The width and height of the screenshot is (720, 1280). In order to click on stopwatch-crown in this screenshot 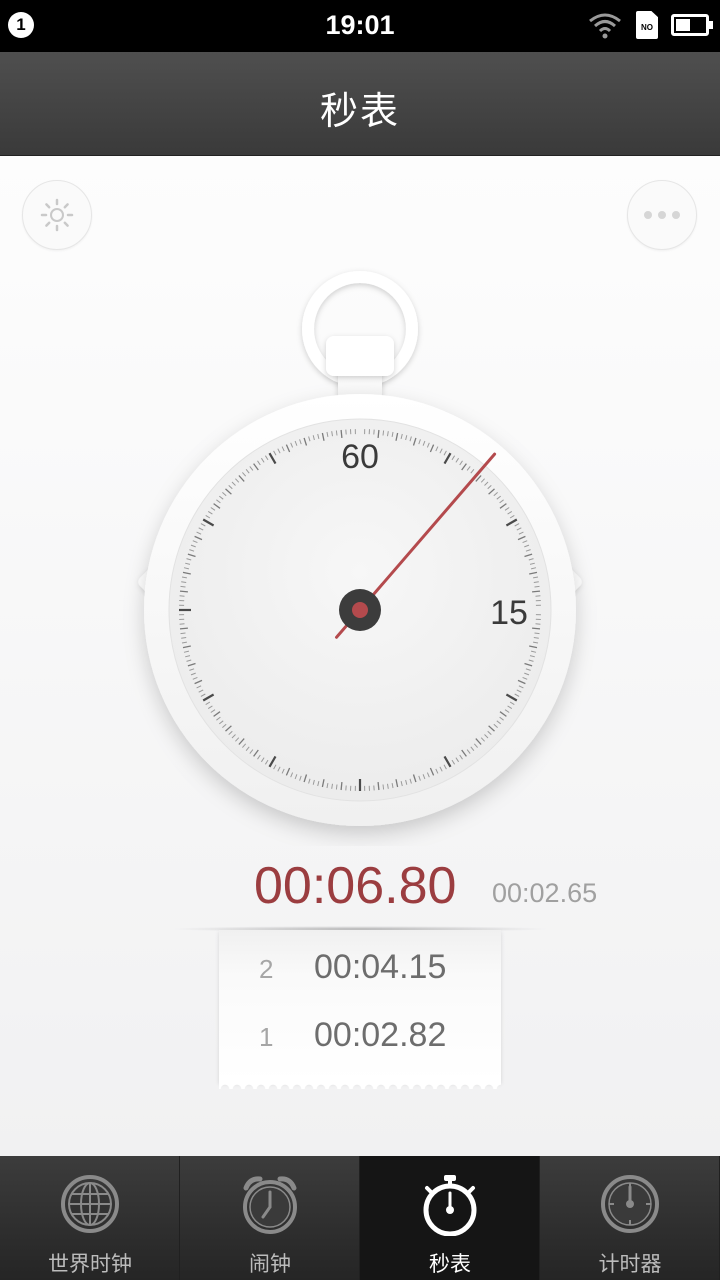, I will do `click(360, 356)`.